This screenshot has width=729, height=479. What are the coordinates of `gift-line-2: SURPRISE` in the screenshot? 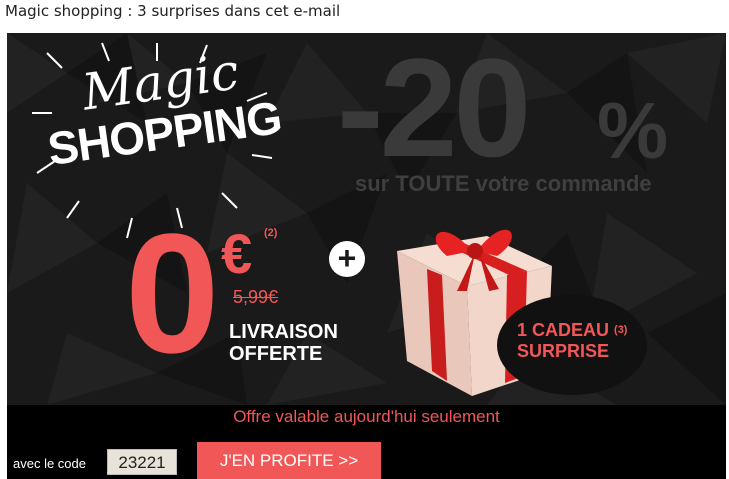 It's located at (563, 351).